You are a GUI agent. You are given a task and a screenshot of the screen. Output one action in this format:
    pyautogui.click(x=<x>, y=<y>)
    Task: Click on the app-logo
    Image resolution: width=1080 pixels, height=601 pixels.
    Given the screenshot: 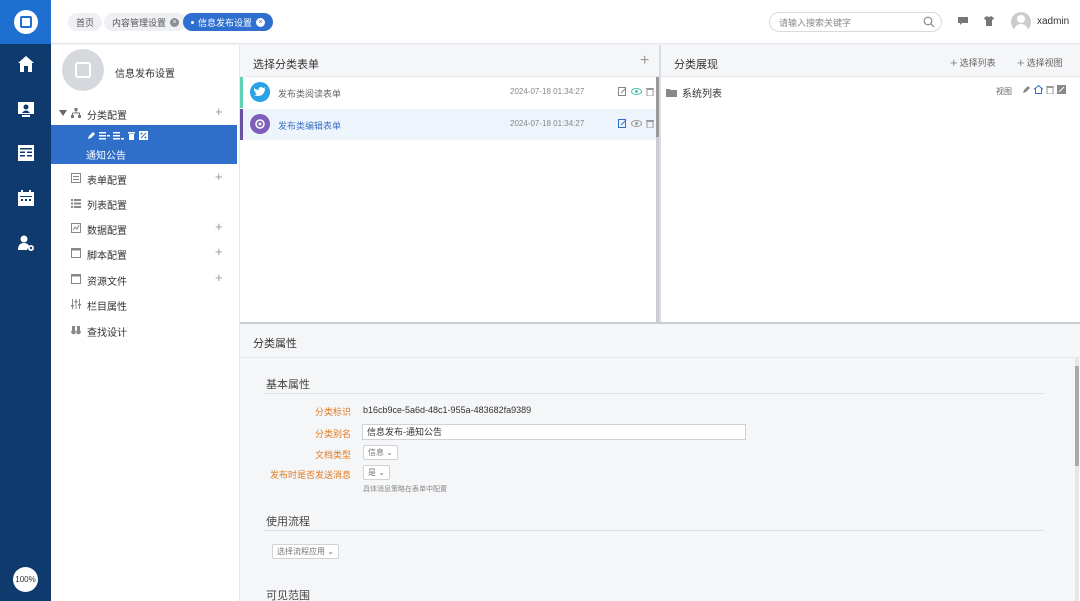 What is the action you would take?
    pyautogui.click(x=25, y=22)
    